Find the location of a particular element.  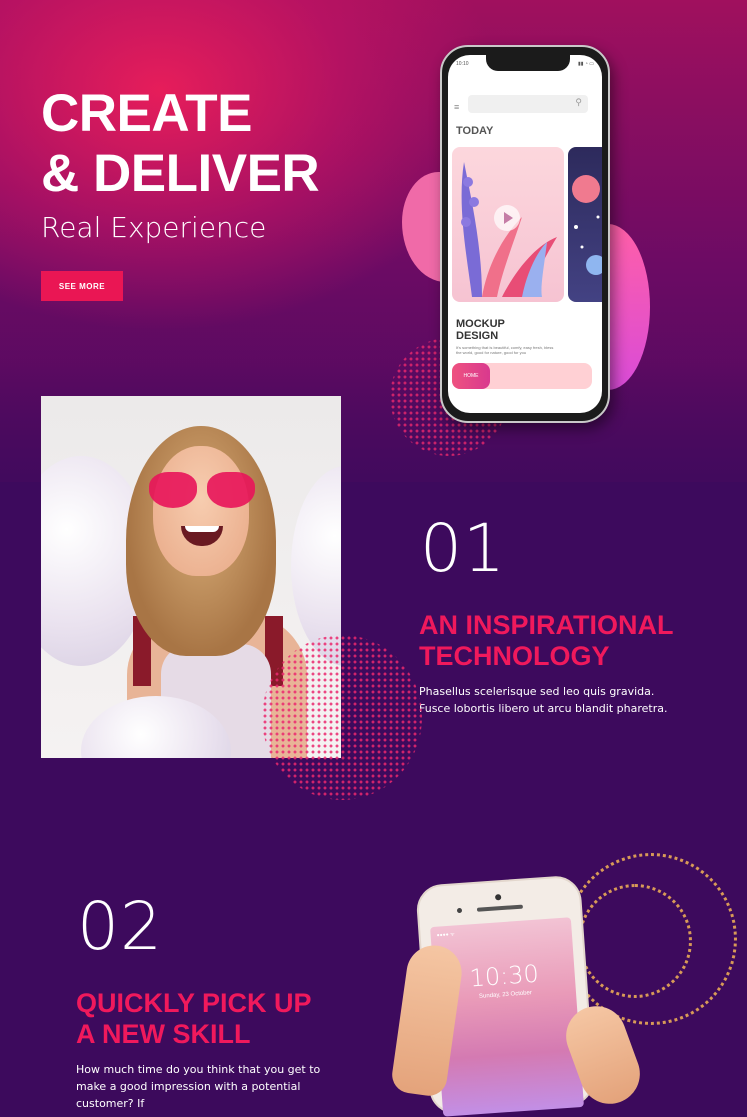

hero-title: CREATE & DELIVER is located at coordinates (180, 144).